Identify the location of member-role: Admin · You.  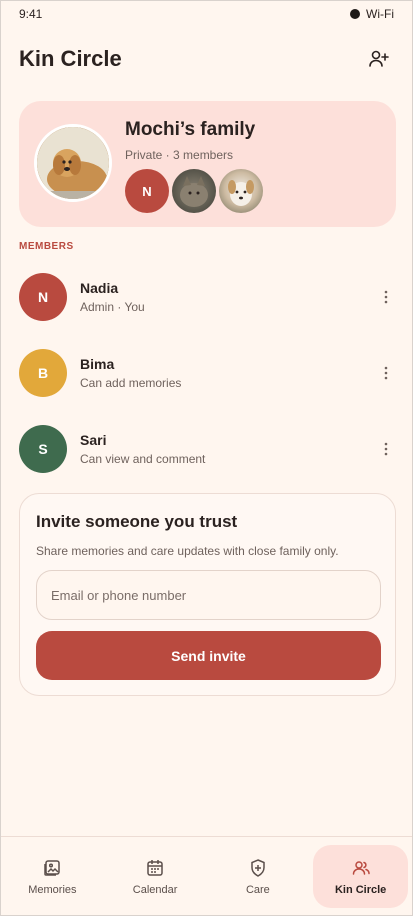
(112, 307).